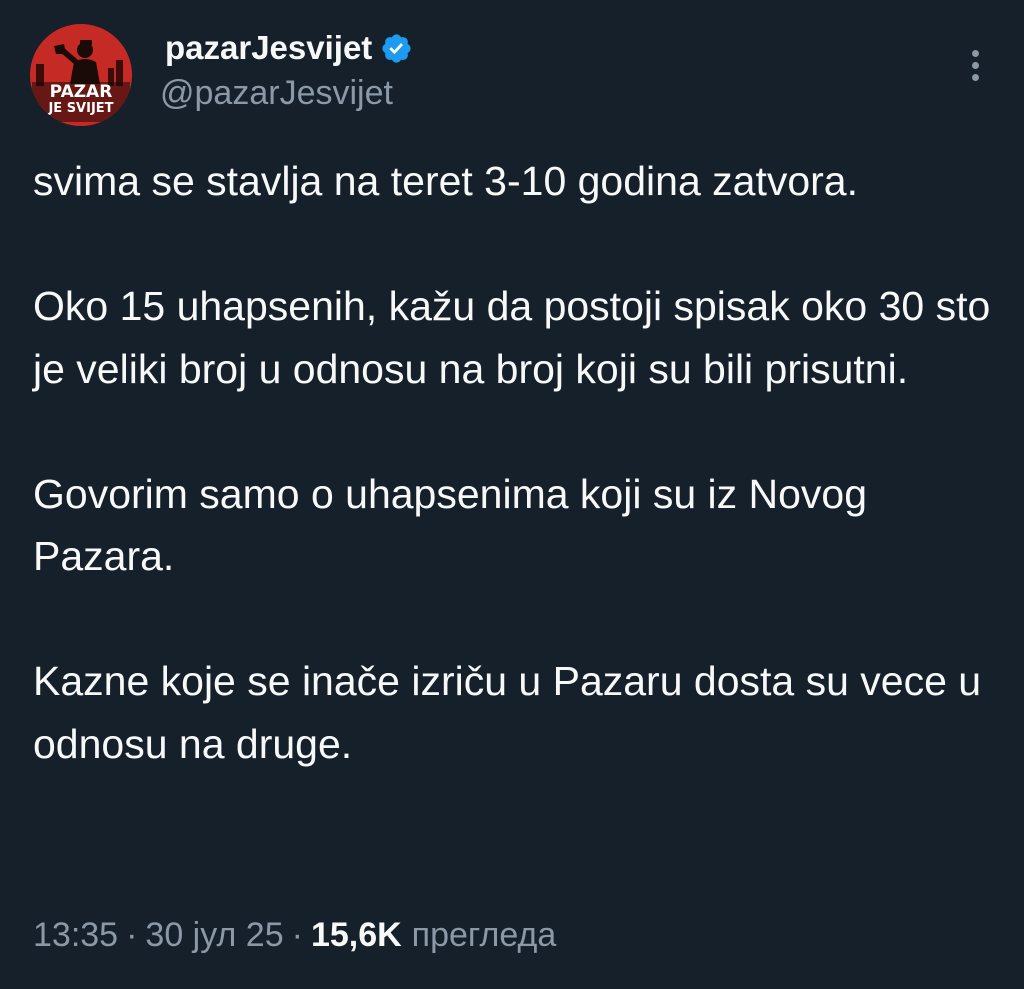  I want to click on tweet-date: 30 јул 25, so click(214, 935).